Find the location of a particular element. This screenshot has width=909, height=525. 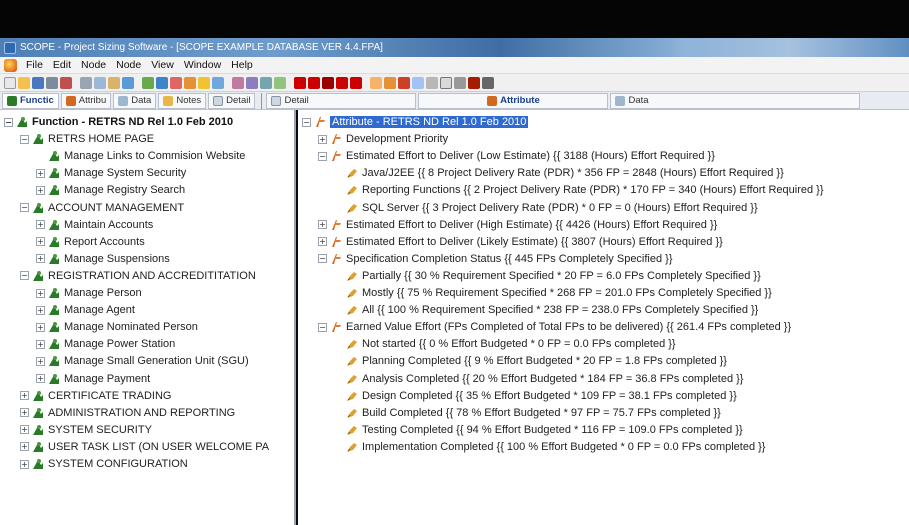

menu-file: File is located at coordinates (34, 65).